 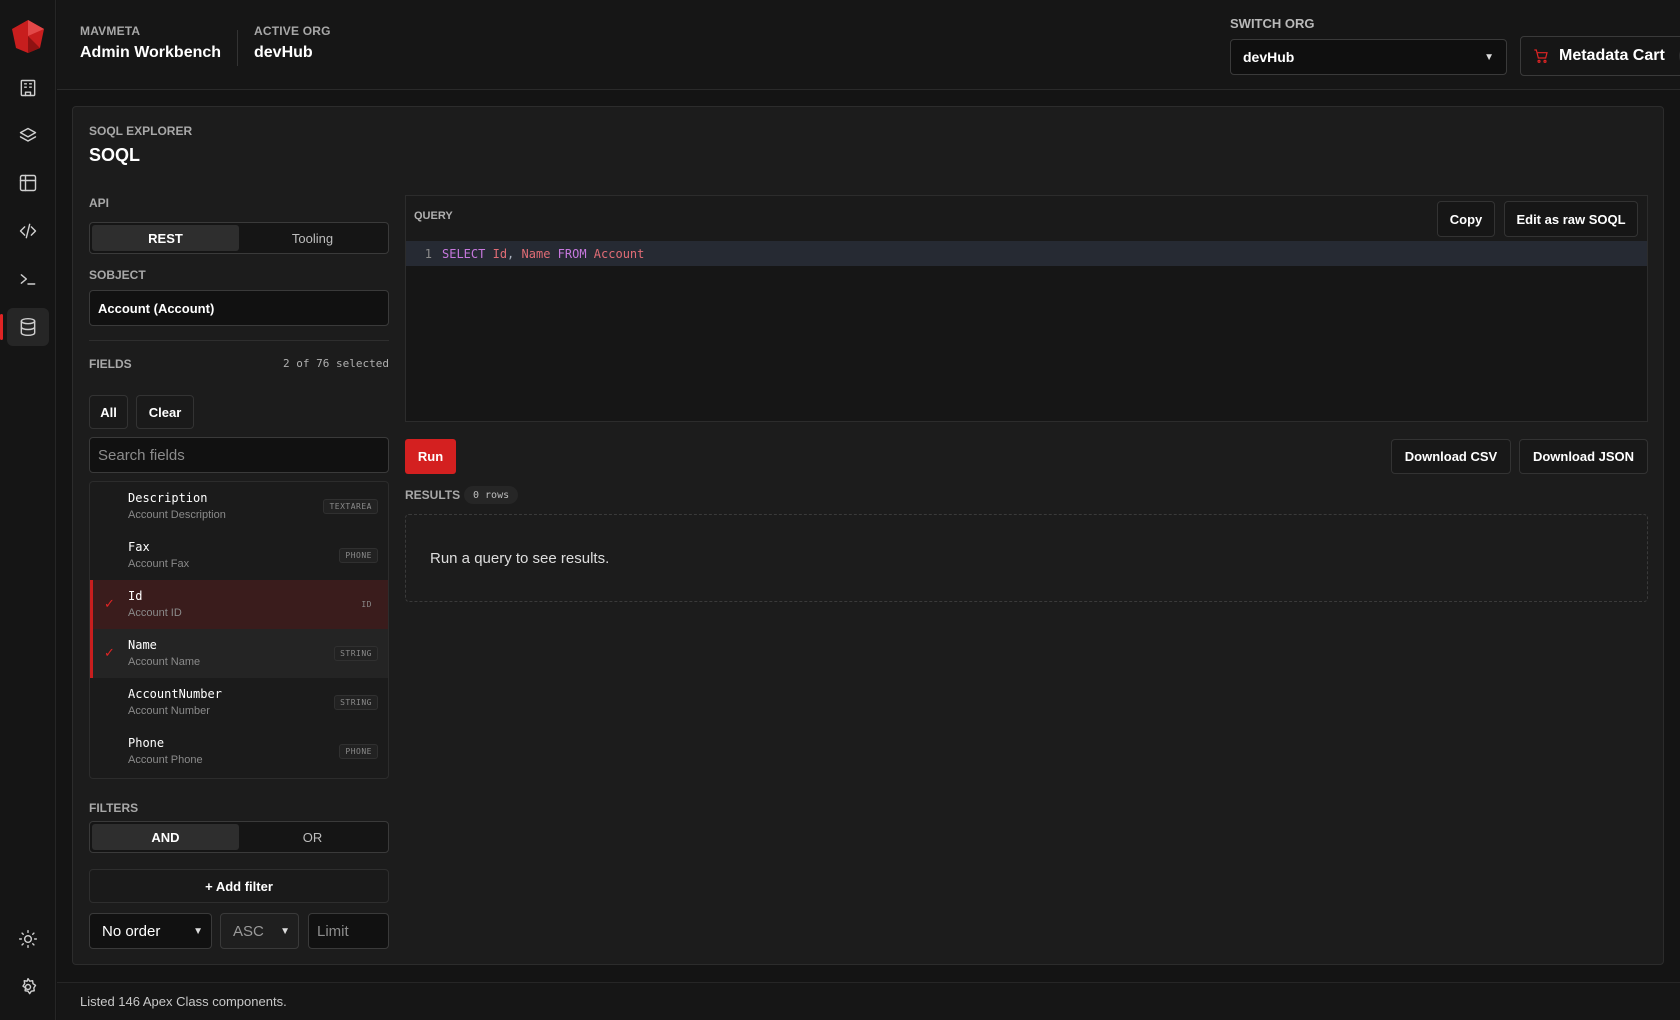 What do you see at coordinates (239, 340) in the screenshot?
I see `divider` at bounding box center [239, 340].